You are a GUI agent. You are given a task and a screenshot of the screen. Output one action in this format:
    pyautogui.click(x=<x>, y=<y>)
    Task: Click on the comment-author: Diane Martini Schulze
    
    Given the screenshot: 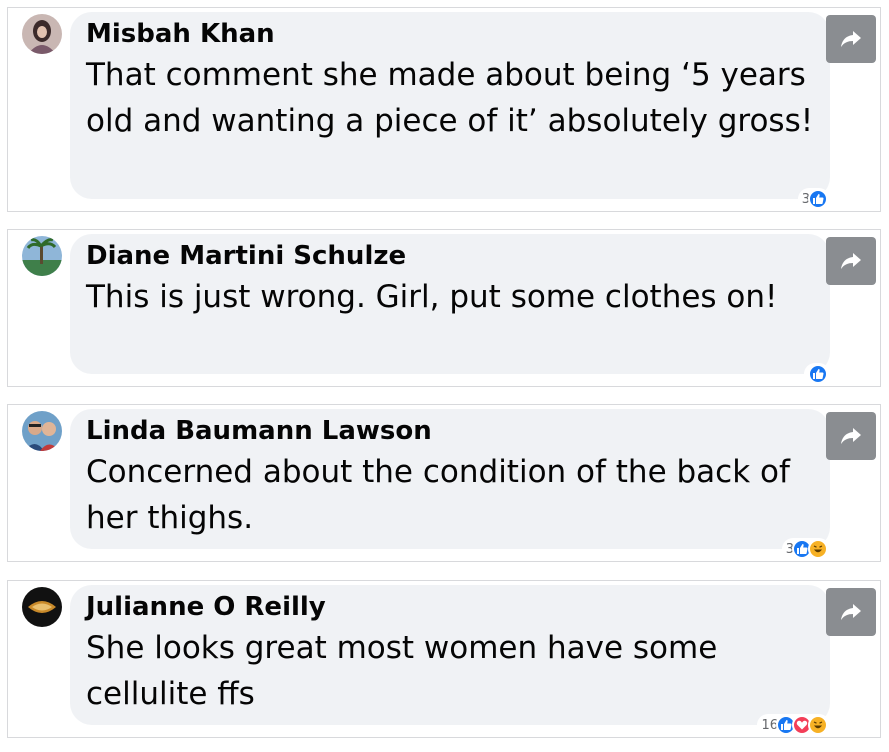 What is the action you would take?
    pyautogui.click(x=450, y=256)
    